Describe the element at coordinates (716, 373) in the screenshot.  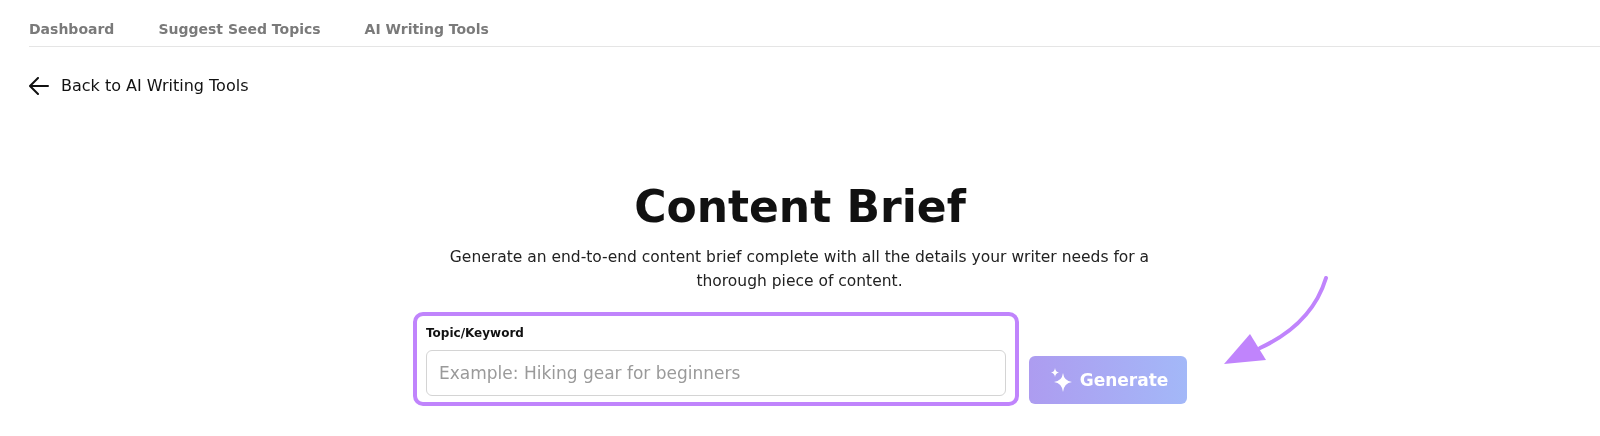
I see `topic-input: Example: Hiking gear for beginners` at that location.